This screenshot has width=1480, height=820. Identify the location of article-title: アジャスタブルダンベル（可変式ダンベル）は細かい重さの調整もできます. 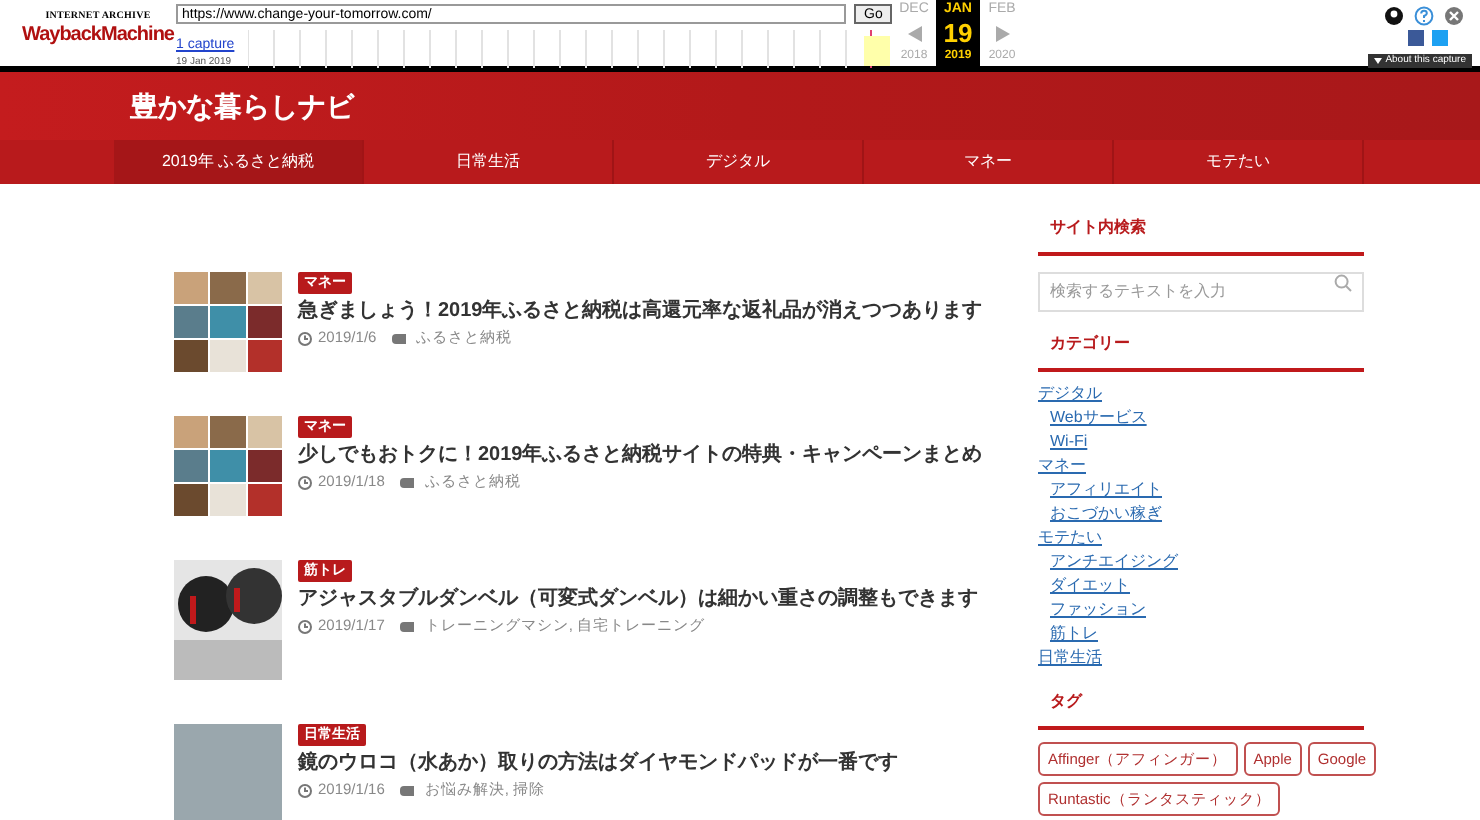
(648, 600).